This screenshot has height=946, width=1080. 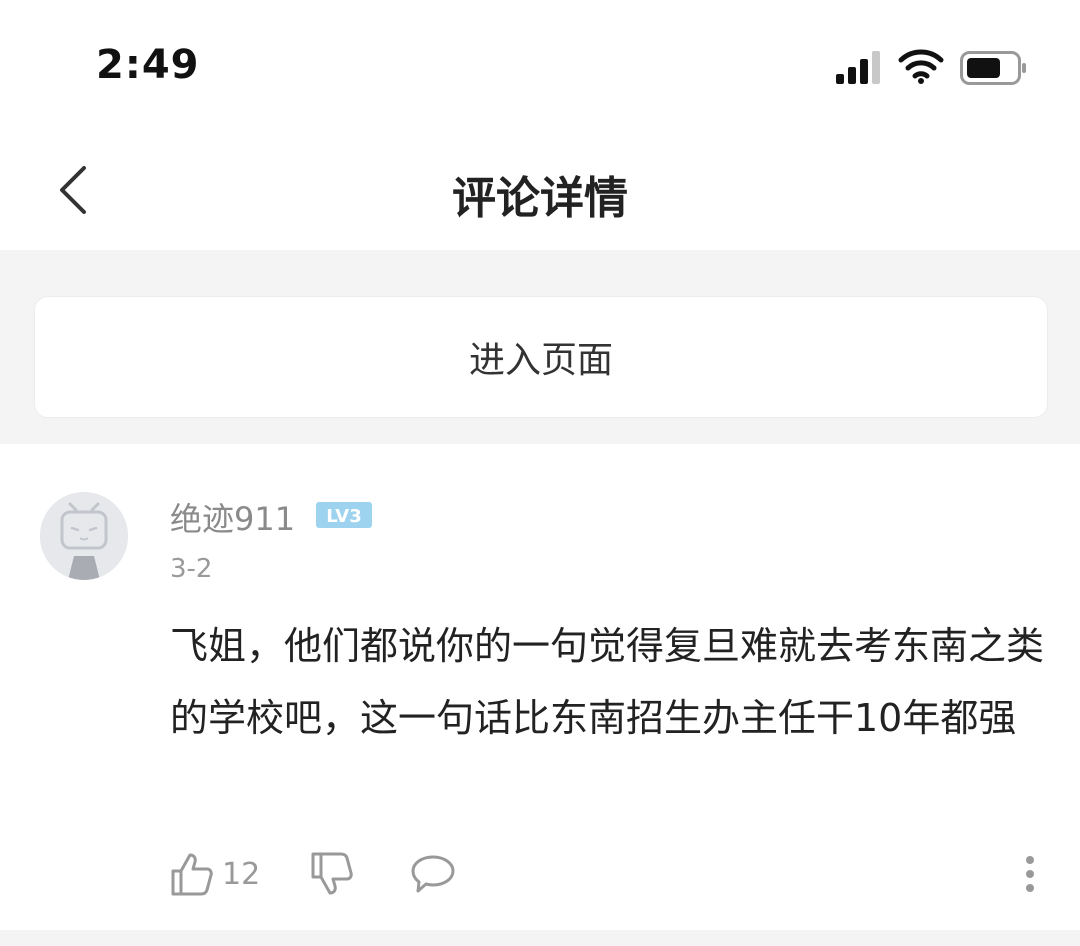 What do you see at coordinates (993, 68) in the screenshot?
I see `battery-icon` at bounding box center [993, 68].